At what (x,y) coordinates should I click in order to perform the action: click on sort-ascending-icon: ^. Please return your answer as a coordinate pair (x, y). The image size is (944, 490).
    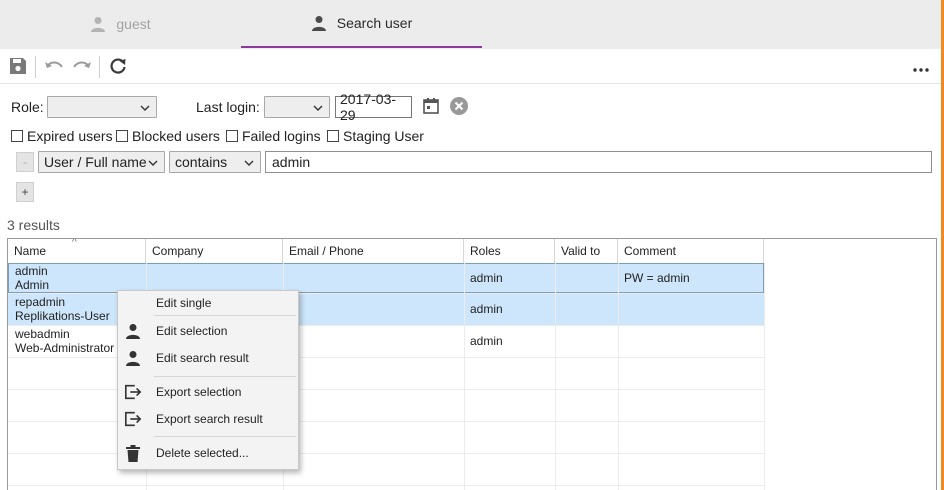
    Looking at the image, I should click on (74, 243).